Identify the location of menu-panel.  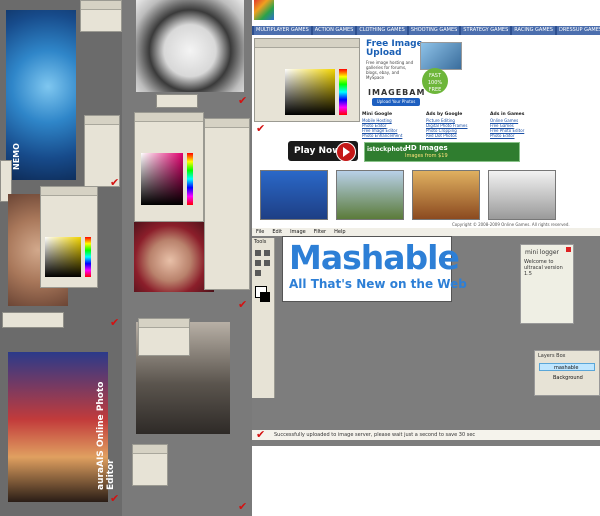
(150, 465).